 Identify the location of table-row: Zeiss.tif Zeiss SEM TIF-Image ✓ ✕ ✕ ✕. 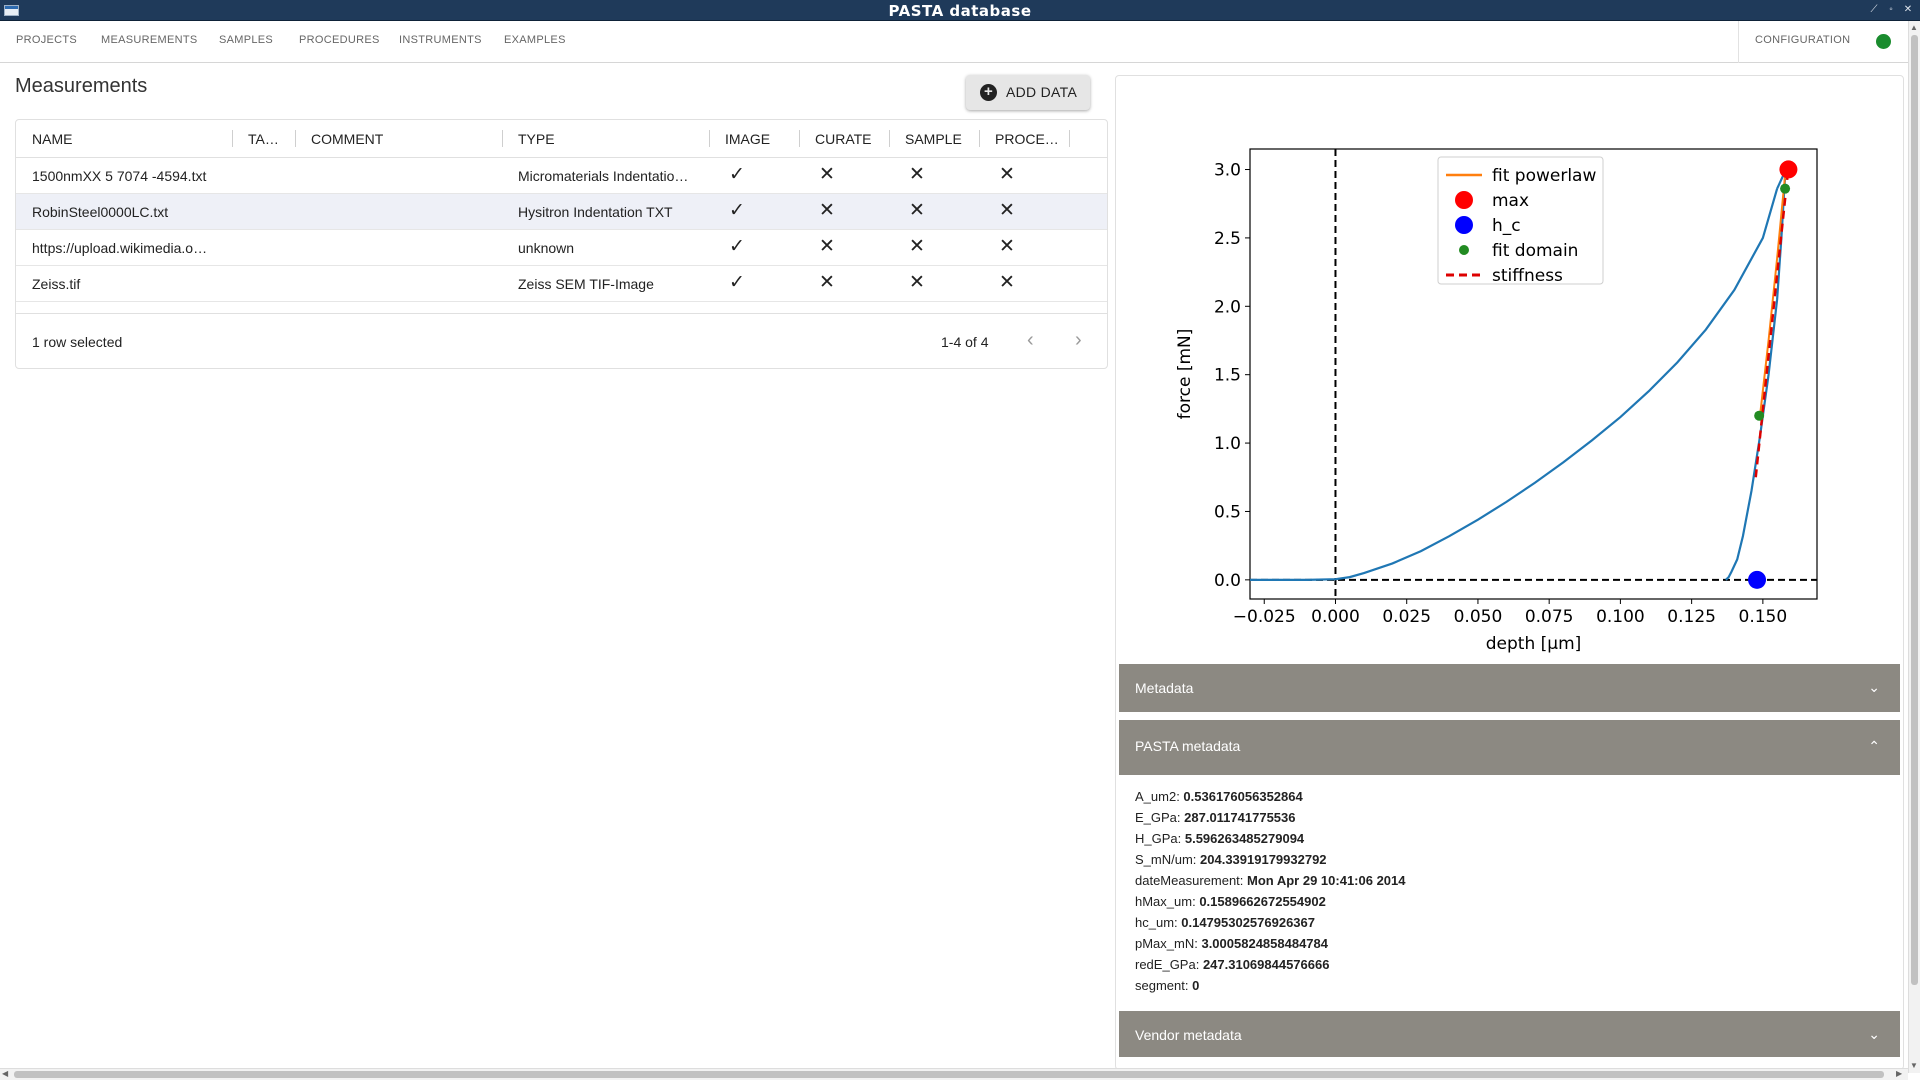
(561, 284).